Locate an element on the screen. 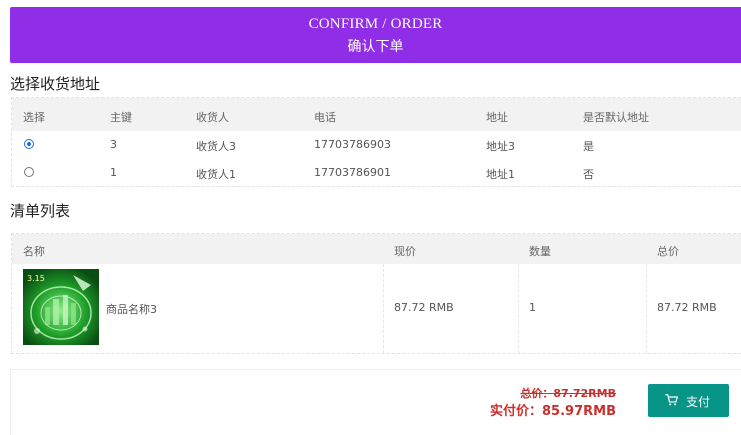  col-quantity: 数量 is located at coordinates (540, 251).